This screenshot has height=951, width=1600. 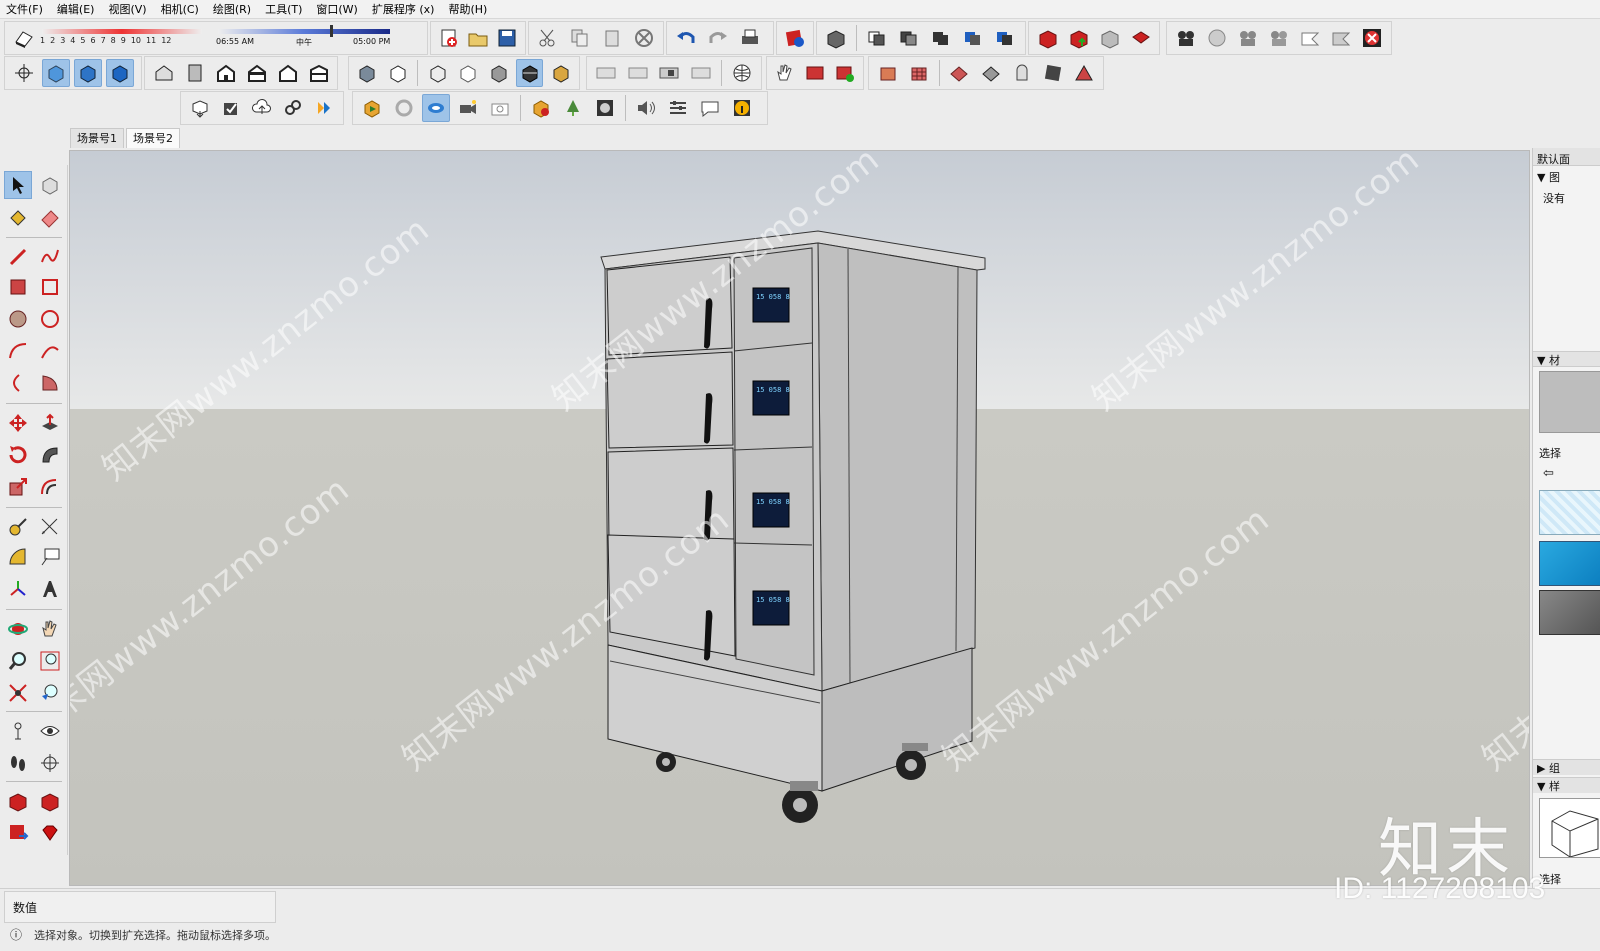 I want to click on open-file-icon, so click(x=477, y=38).